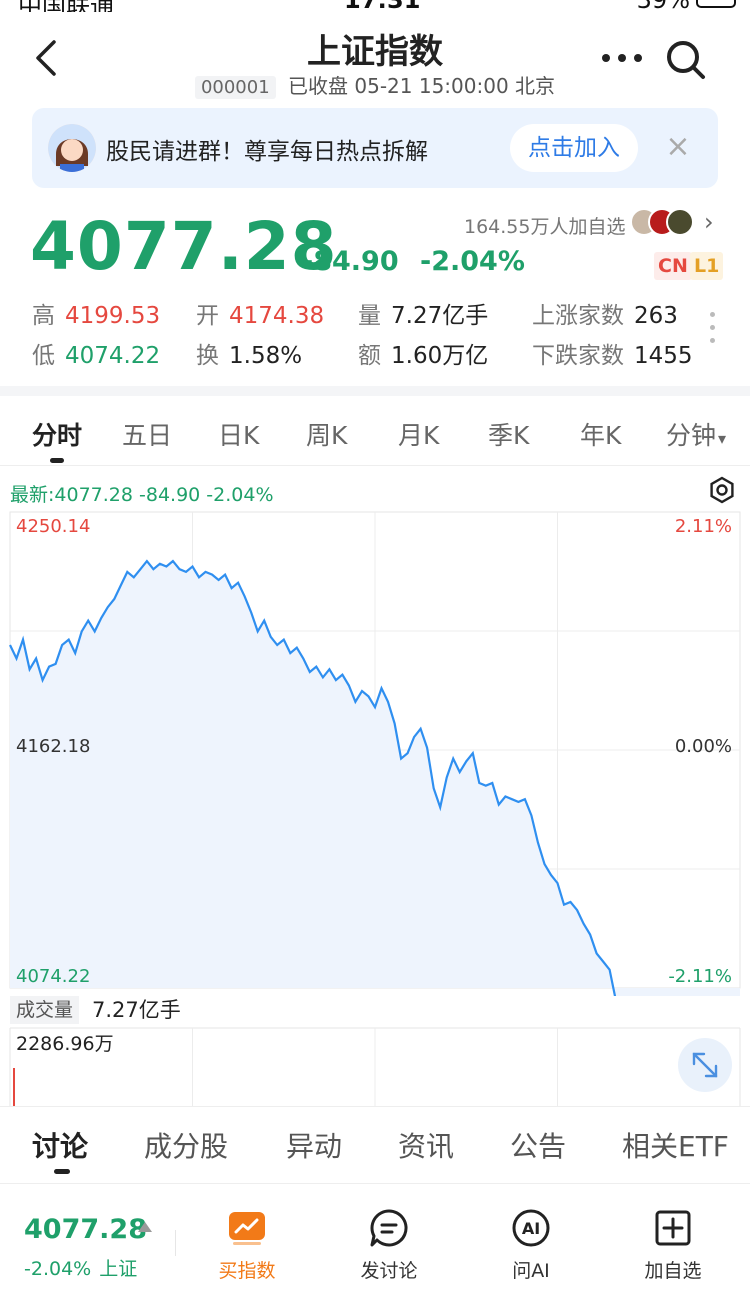 Image resolution: width=750 pixels, height=1310 pixels. What do you see at coordinates (375, 431) in the screenshot?
I see `chart-period-tabs: 分时 五日 日K 周K 月K 季K 年K 分钟 ▾` at bounding box center [375, 431].